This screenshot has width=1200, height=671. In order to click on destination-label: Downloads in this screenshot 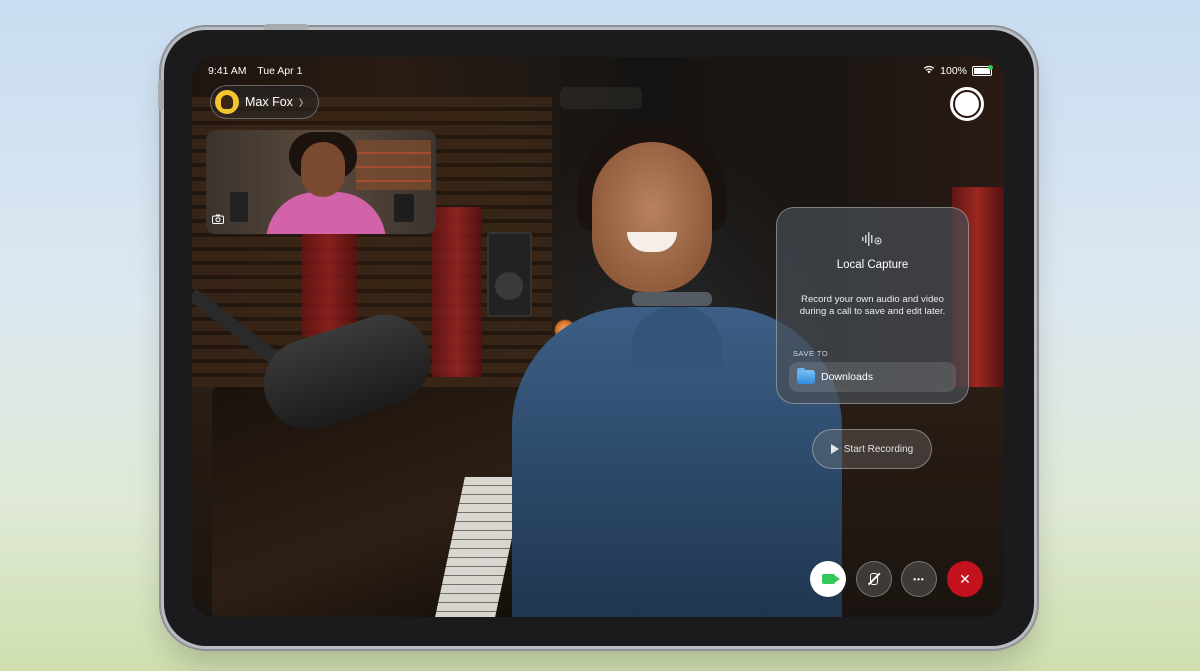, I will do `click(847, 377)`.